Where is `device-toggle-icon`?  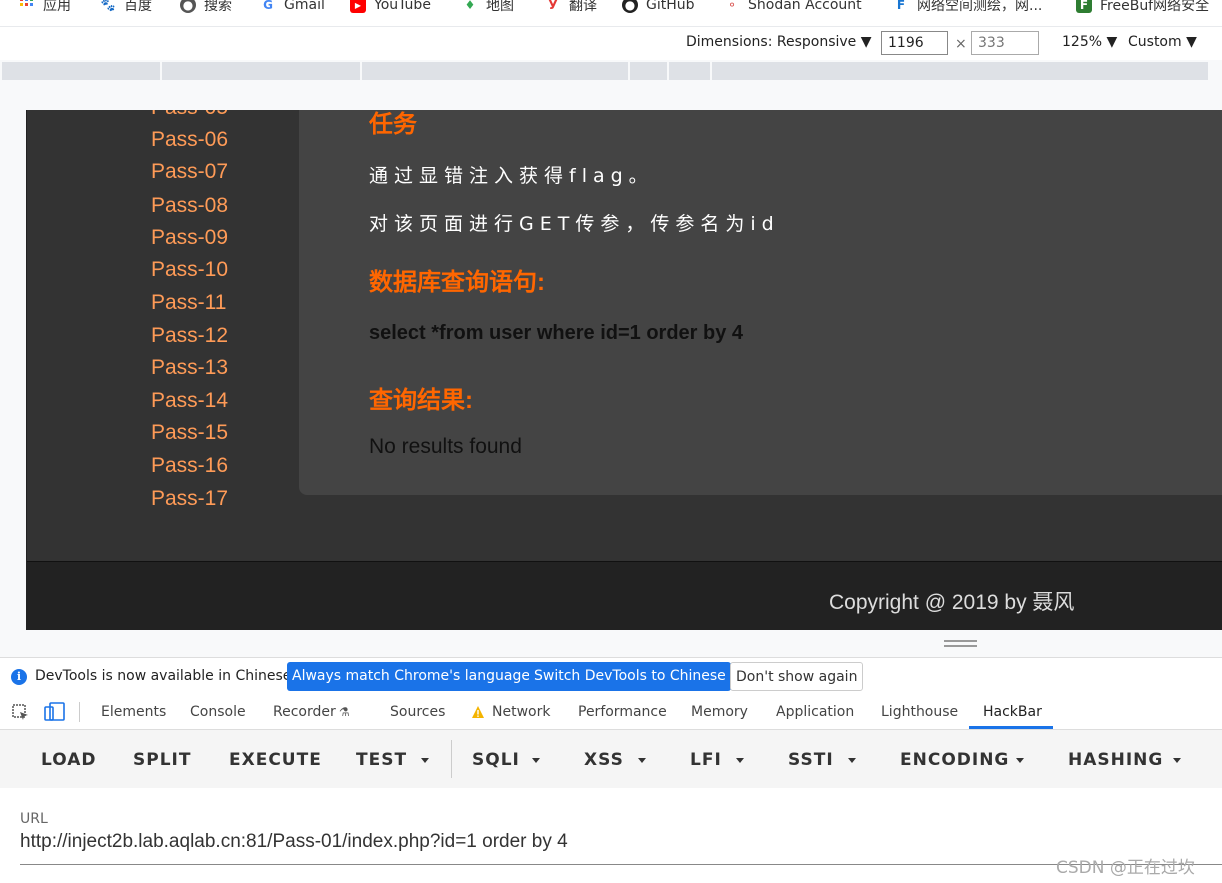 device-toggle-icon is located at coordinates (55, 714).